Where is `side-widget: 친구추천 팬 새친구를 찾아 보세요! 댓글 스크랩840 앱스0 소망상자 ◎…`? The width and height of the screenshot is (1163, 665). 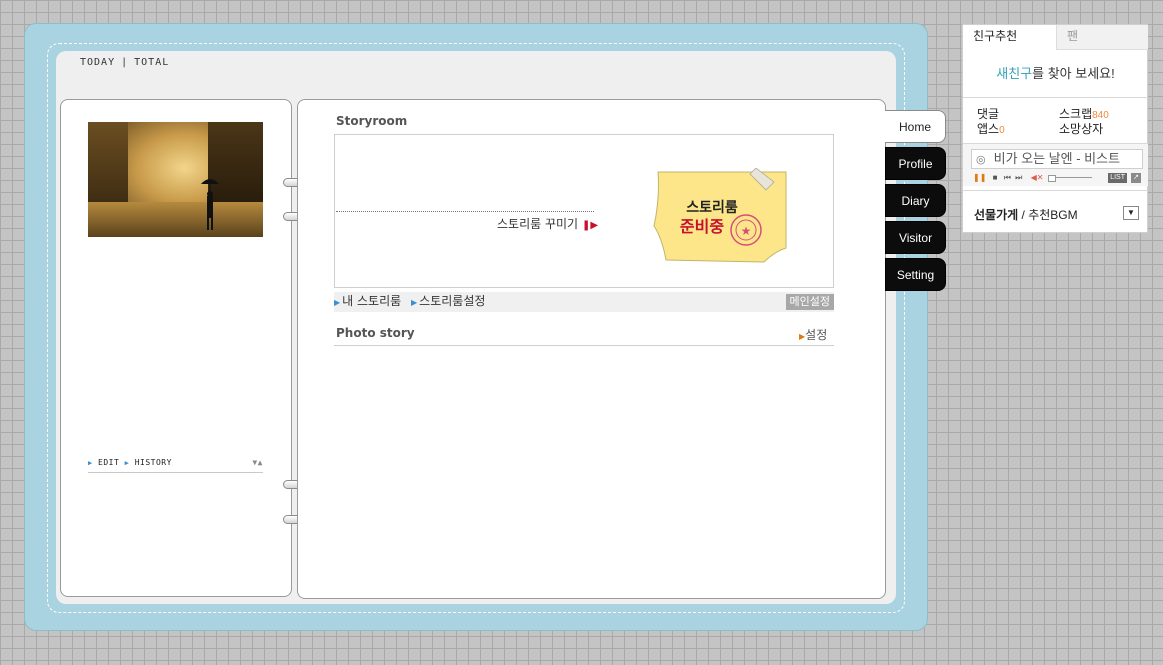
side-widget: 친구추천 팬 새친구를 찾아 보세요! 댓글 스크랩840 앱스0 소망상자 ◎… is located at coordinates (1055, 128).